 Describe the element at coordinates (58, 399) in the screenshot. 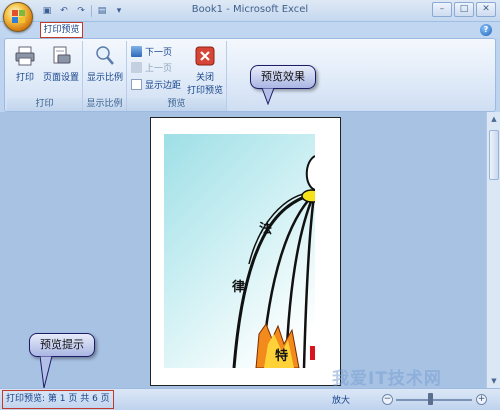

I see `status-page-info: 打印预览: 第 1 页 共 6 页` at that location.